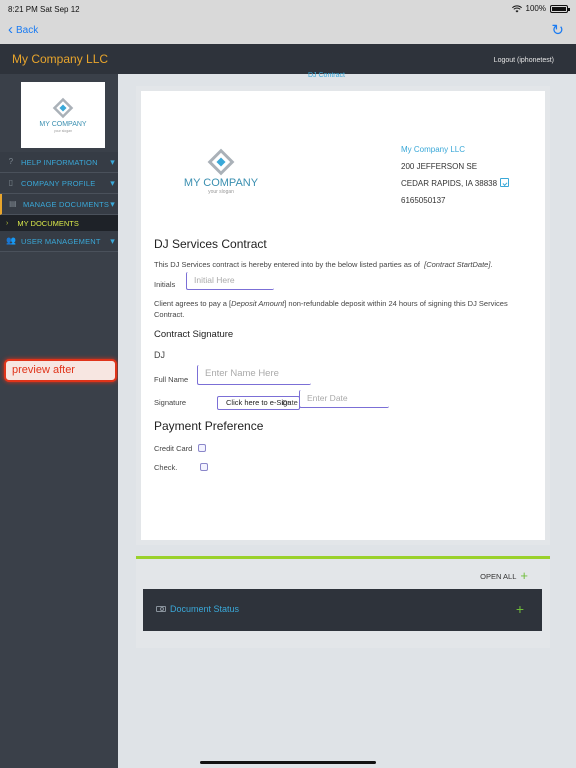  Describe the element at coordinates (161, 609) in the screenshot. I see `money-icon` at that location.